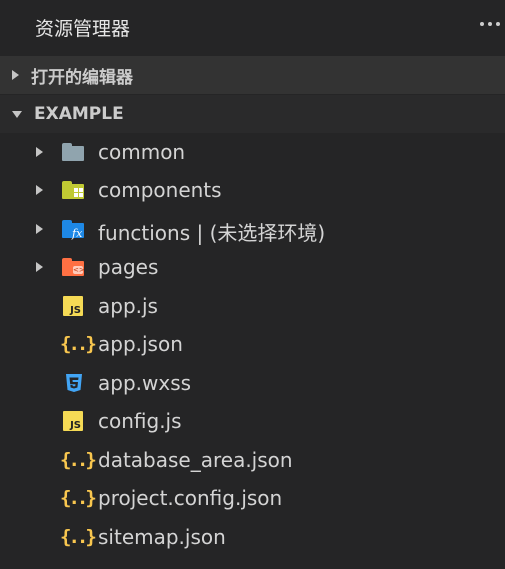 Image resolution: width=505 pixels, height=569 pixels. Describe the element at coordinates (162, 537) in the screenshot. I see `tree-item-label: sitemap.json` at that location.